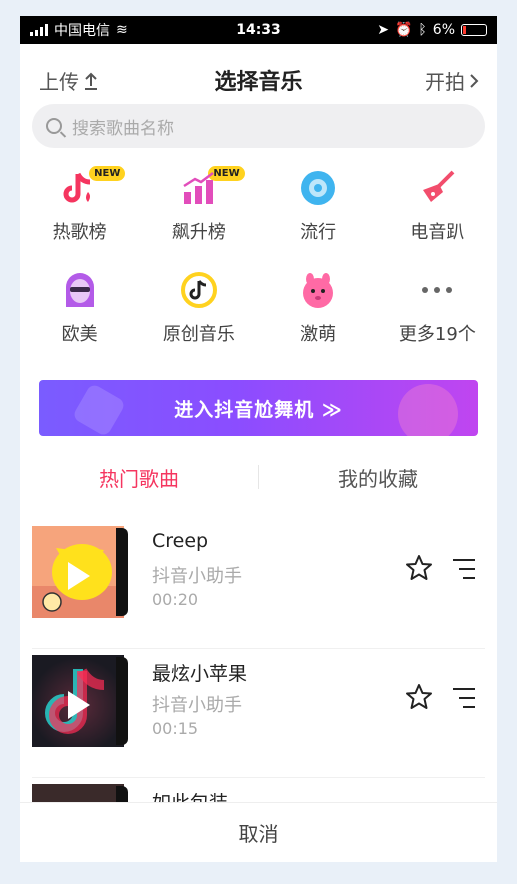 This screenshot has width=517, height=884. I want to click on banner-label: 进入抖音尬舞机 ≫, so click(258, 409).